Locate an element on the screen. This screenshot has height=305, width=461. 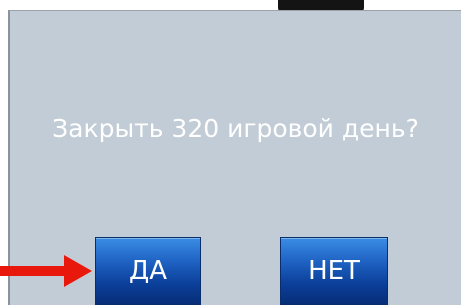
no-button-label: НЕТ is located at coordinates (334, 271).